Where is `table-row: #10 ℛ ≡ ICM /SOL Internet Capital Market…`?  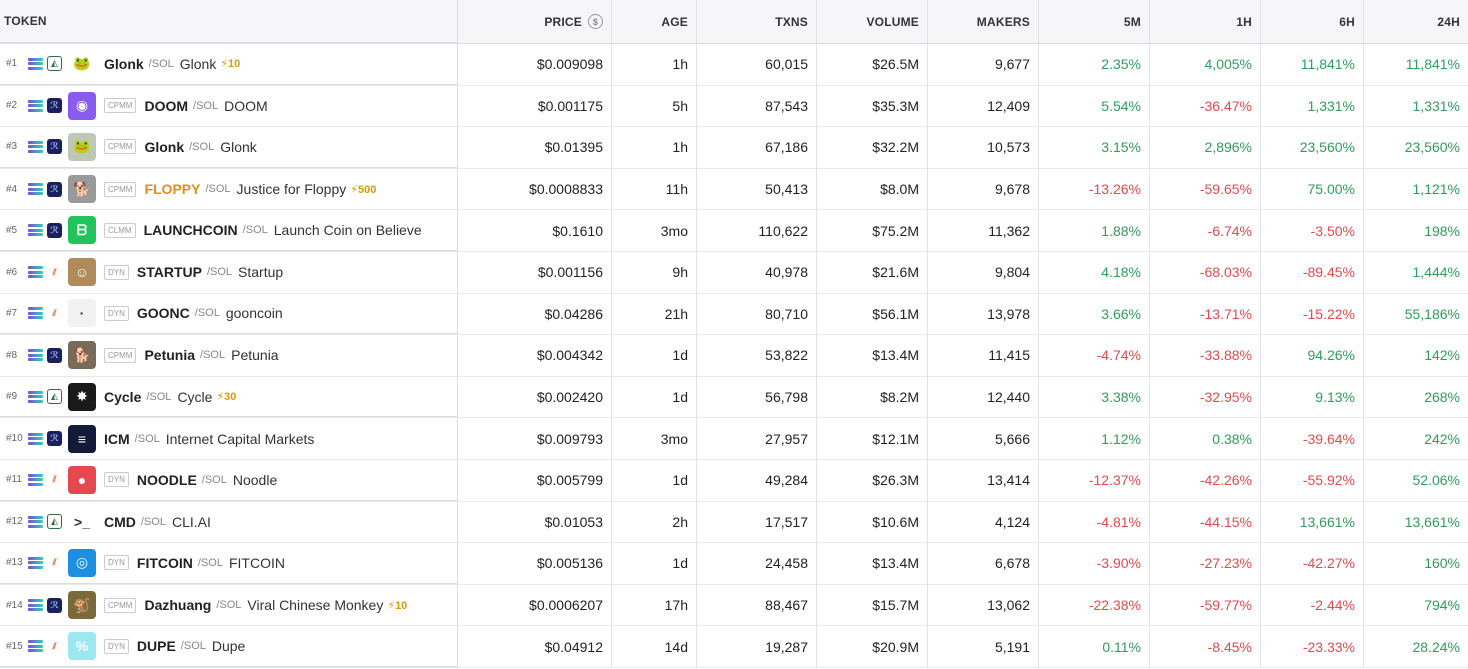
table-row: #10 ℛ ≡ ICM /SOL Internet Capital Market… is located at coordinates (734, 439).